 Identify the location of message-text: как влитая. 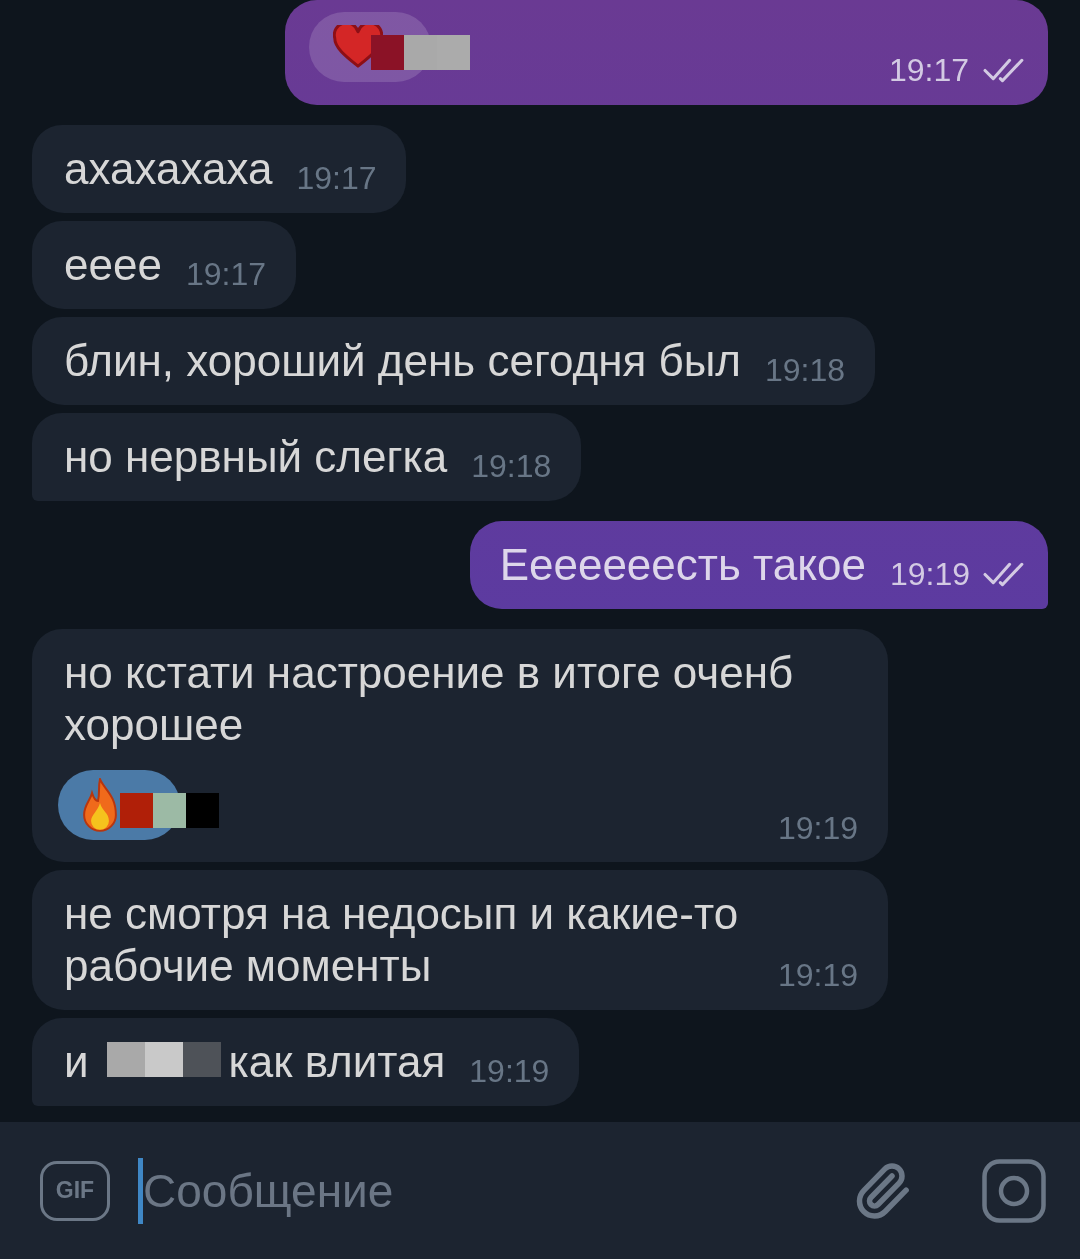
(337, 1061).